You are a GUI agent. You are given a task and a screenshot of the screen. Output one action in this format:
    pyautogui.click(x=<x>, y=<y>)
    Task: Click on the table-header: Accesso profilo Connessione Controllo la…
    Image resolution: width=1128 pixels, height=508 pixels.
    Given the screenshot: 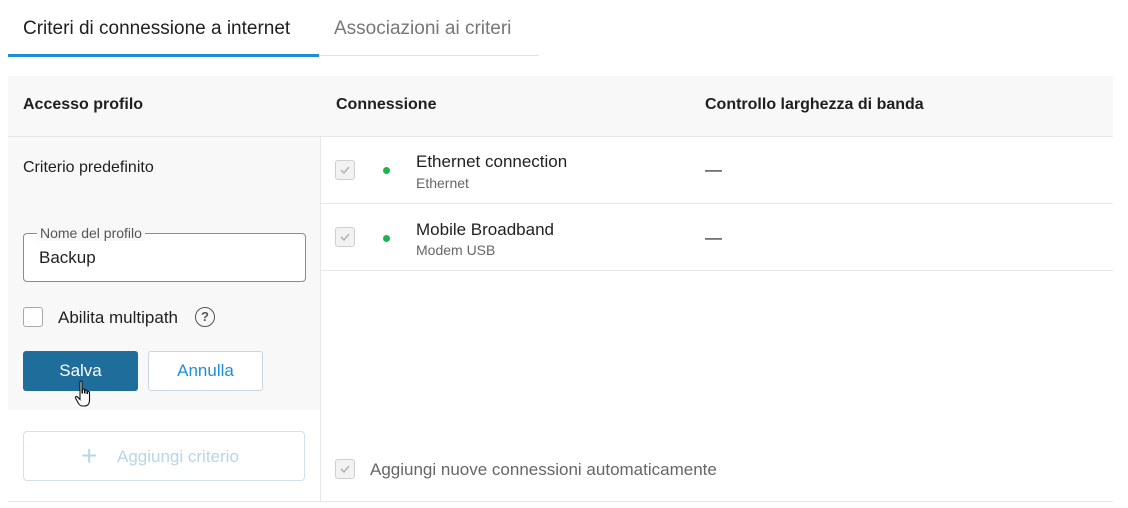 What is the action you would take?
    pyautogui.click(x=560, y=106)
    